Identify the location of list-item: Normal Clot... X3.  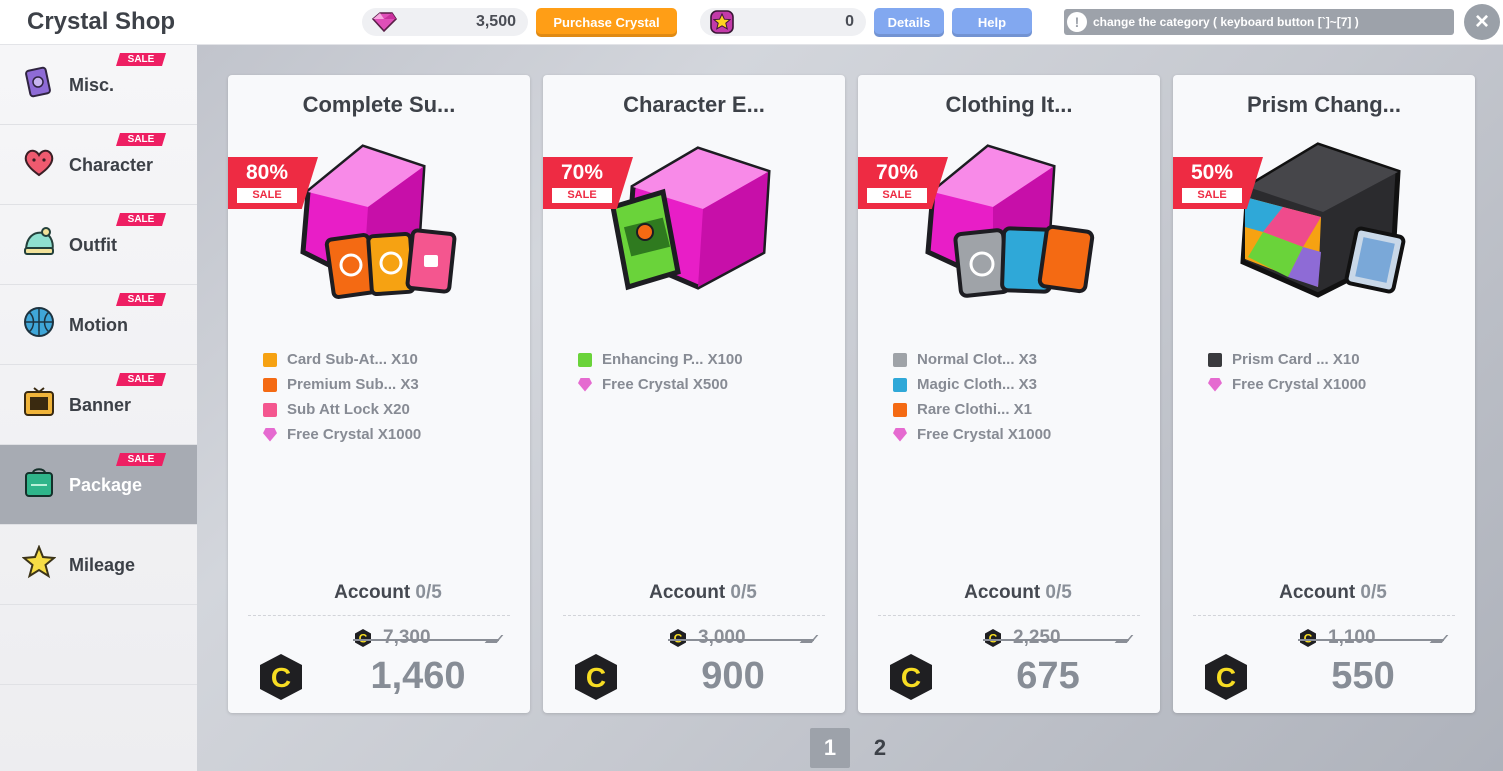
(972, 359).